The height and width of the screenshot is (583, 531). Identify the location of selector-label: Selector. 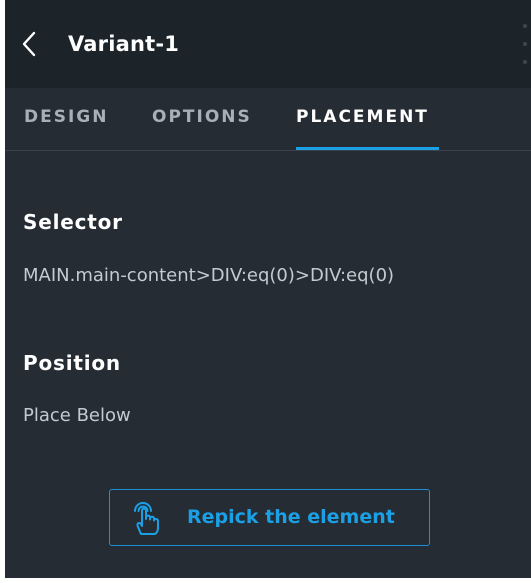
(73, 222).